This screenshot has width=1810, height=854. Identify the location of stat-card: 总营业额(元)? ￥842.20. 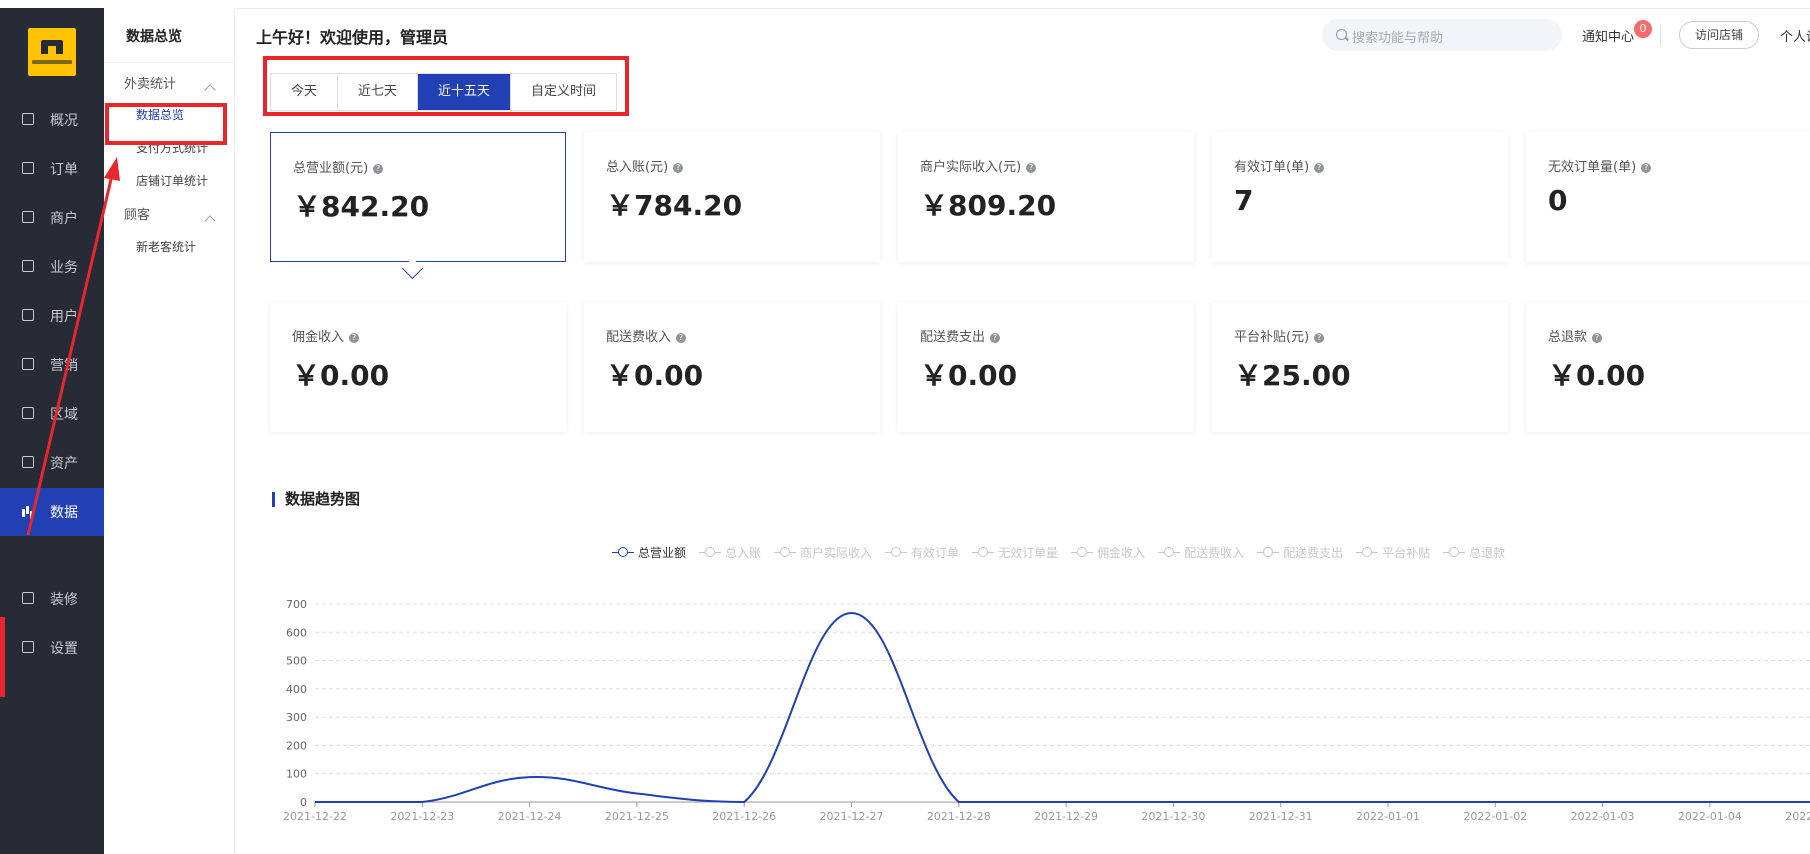
(418, 197).